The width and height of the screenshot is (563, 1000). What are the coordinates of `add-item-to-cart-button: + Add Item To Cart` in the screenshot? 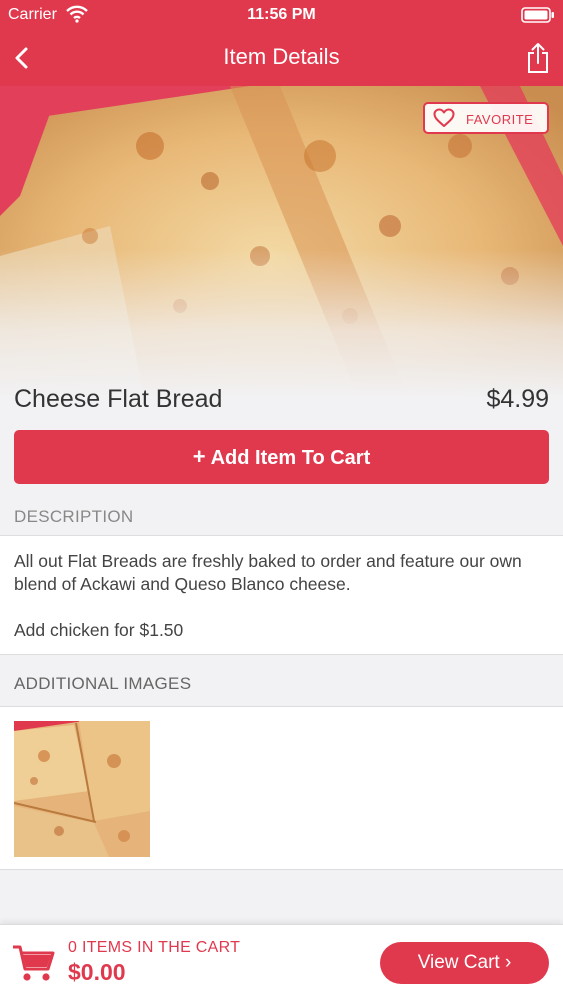 It's located at (281, 457).